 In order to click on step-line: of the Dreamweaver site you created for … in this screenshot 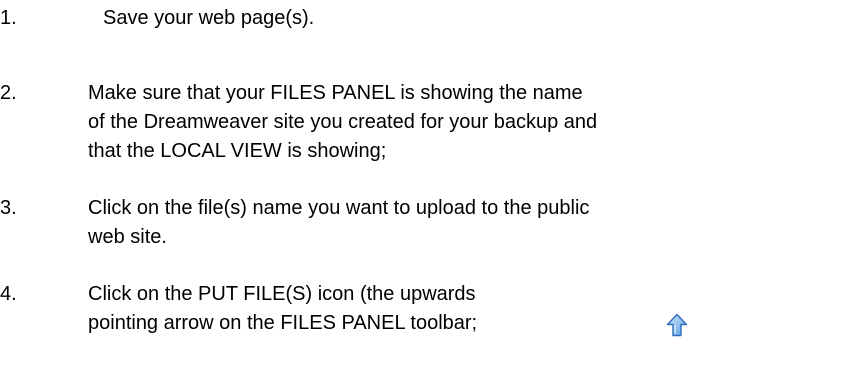, I will do `click(343, 122)`.